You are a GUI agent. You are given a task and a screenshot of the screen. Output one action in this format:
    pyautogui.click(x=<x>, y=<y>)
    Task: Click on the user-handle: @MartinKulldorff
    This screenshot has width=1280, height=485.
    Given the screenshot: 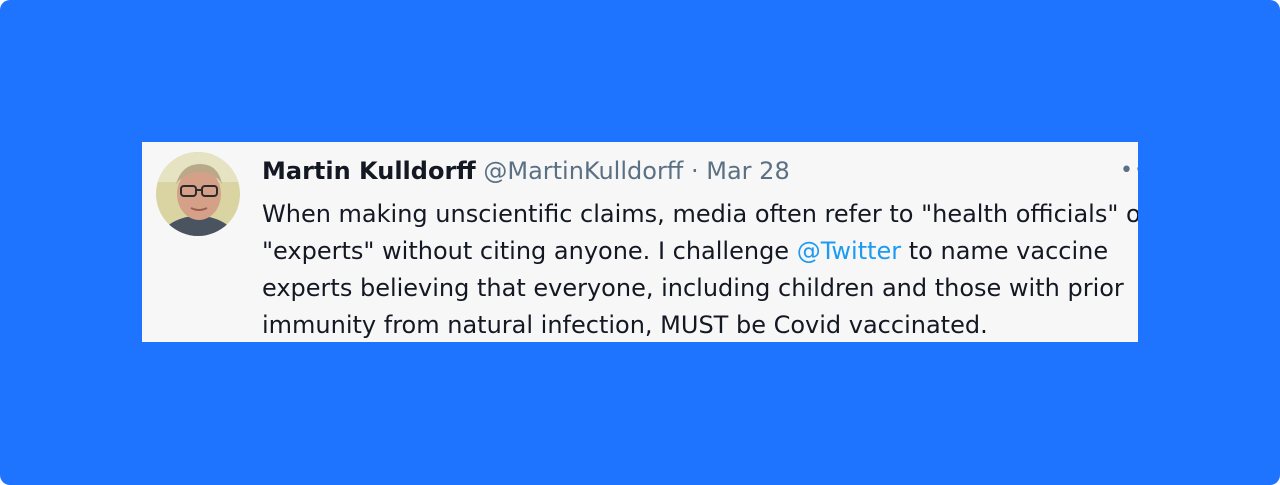 What is the action you would take?
    pyautogui.click(x=583, y=171)
    